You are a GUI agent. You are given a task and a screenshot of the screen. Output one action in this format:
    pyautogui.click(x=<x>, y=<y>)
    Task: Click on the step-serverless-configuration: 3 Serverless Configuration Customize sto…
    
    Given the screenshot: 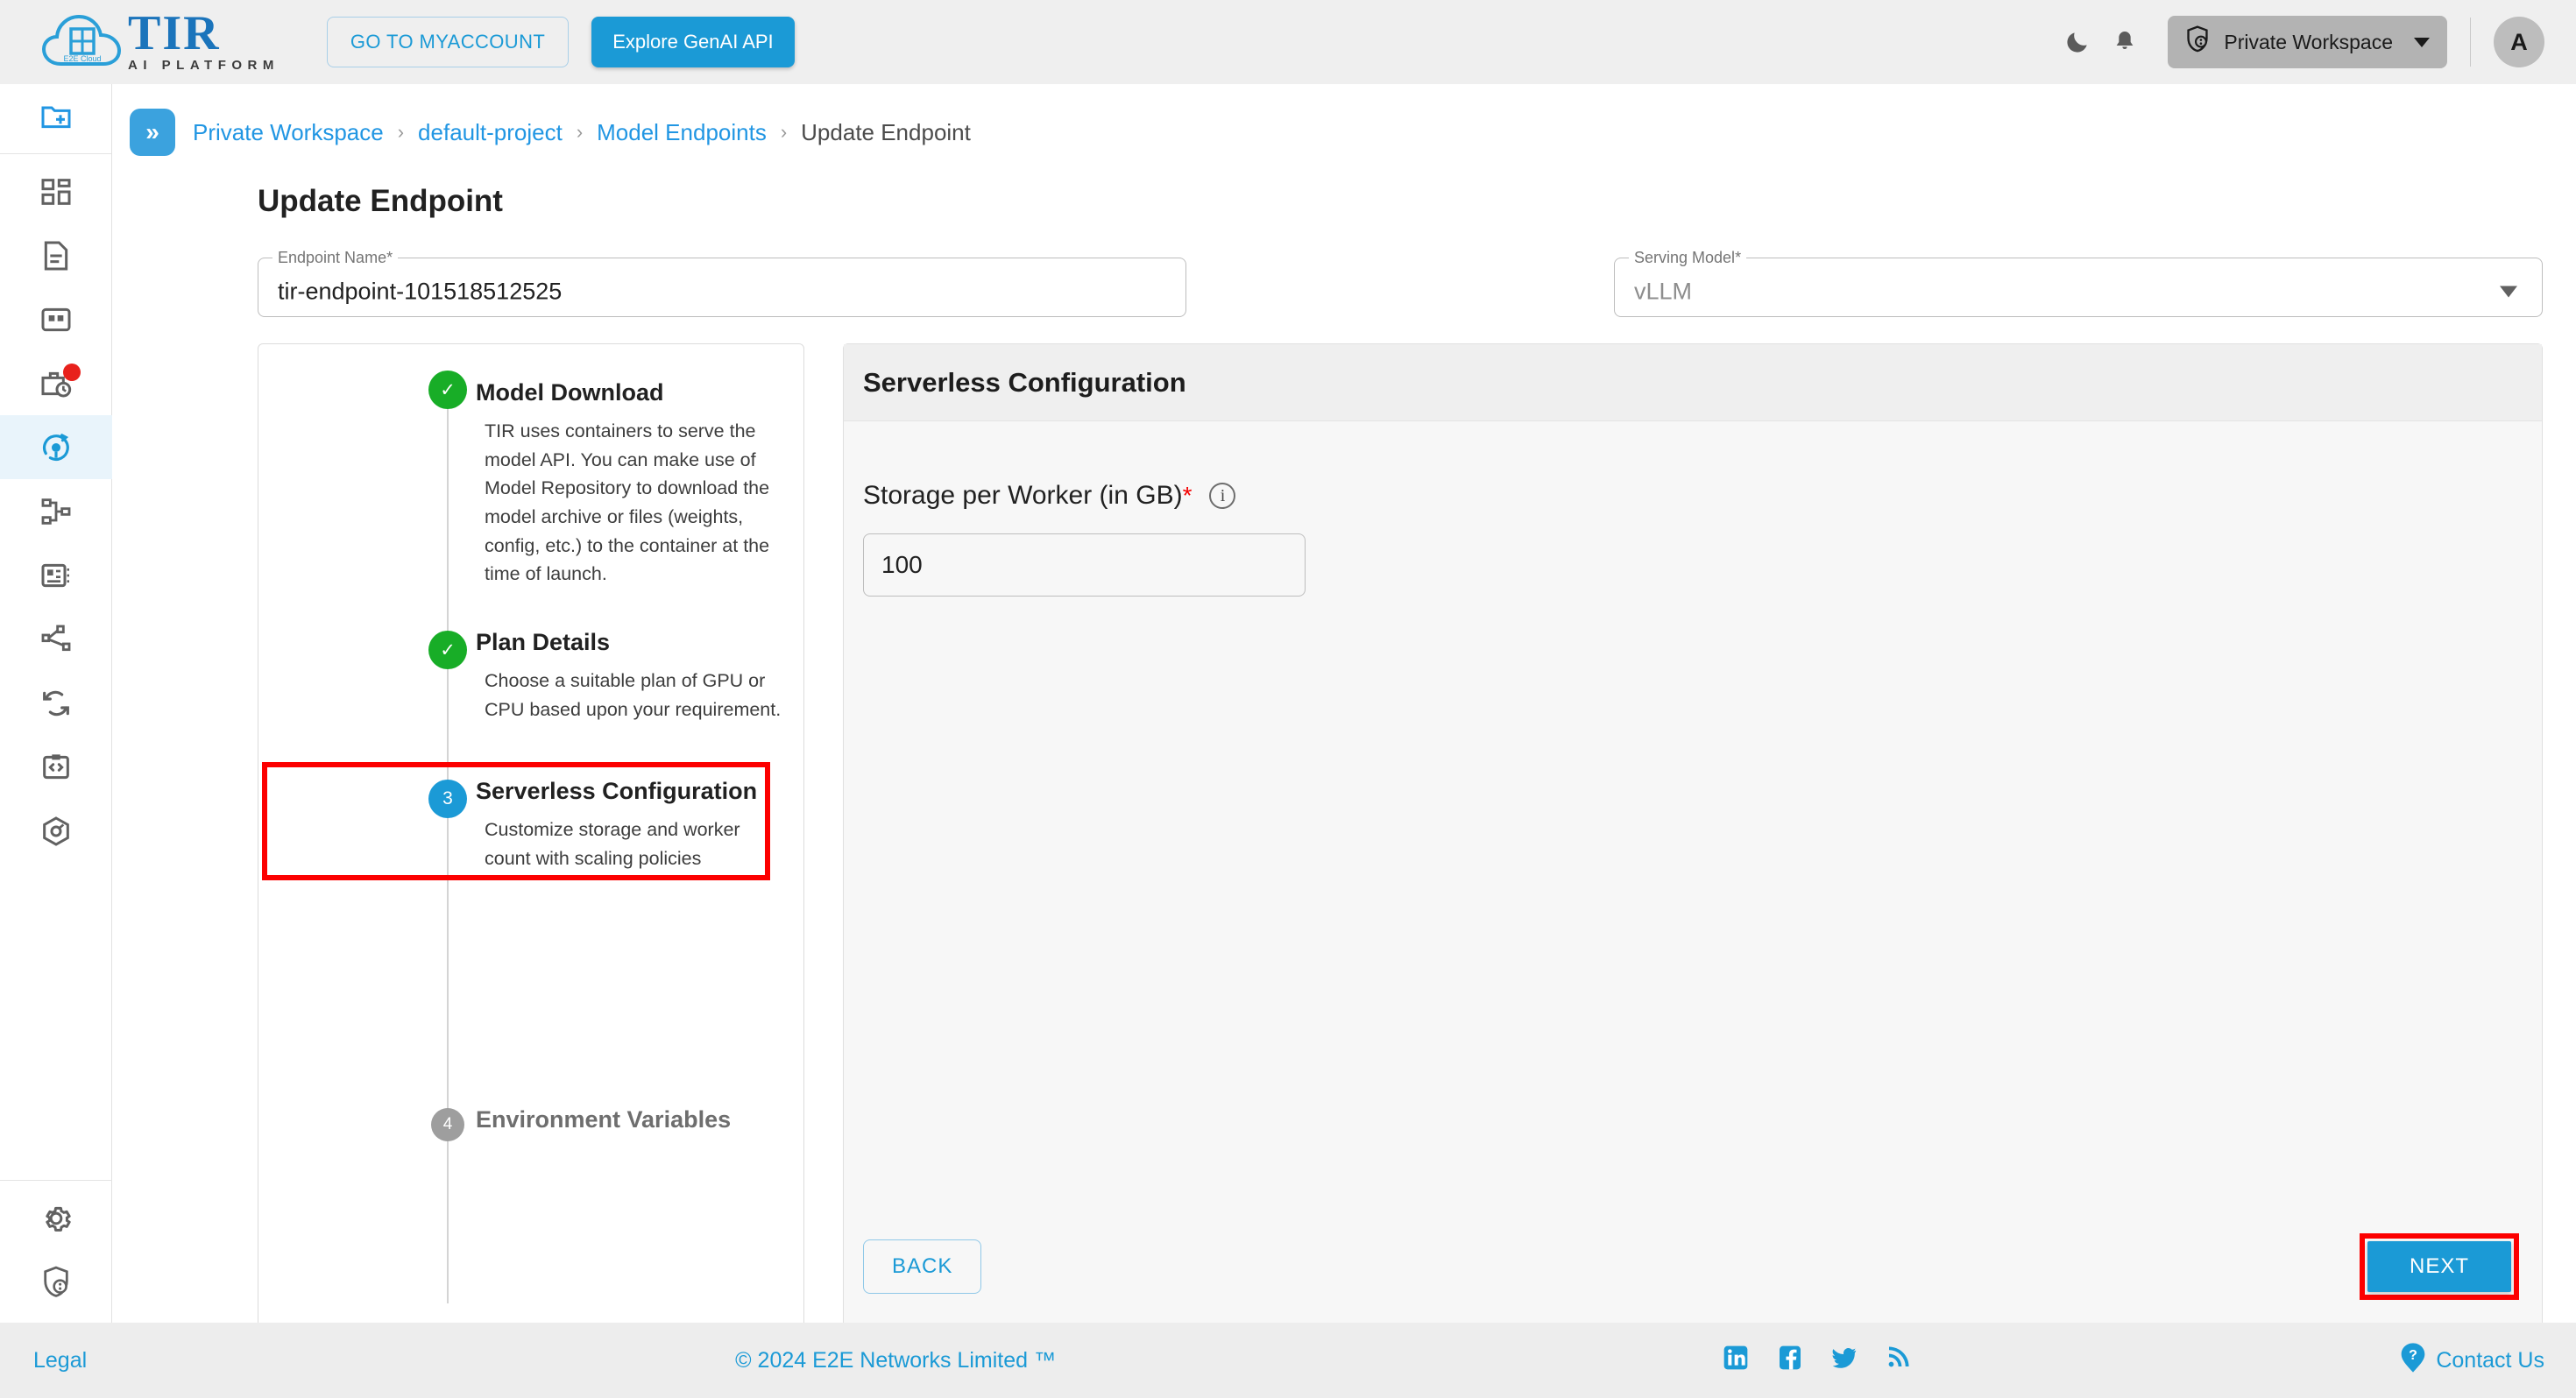 What is the action you would take?
    pyautogui.click(x=530, y=802)
    